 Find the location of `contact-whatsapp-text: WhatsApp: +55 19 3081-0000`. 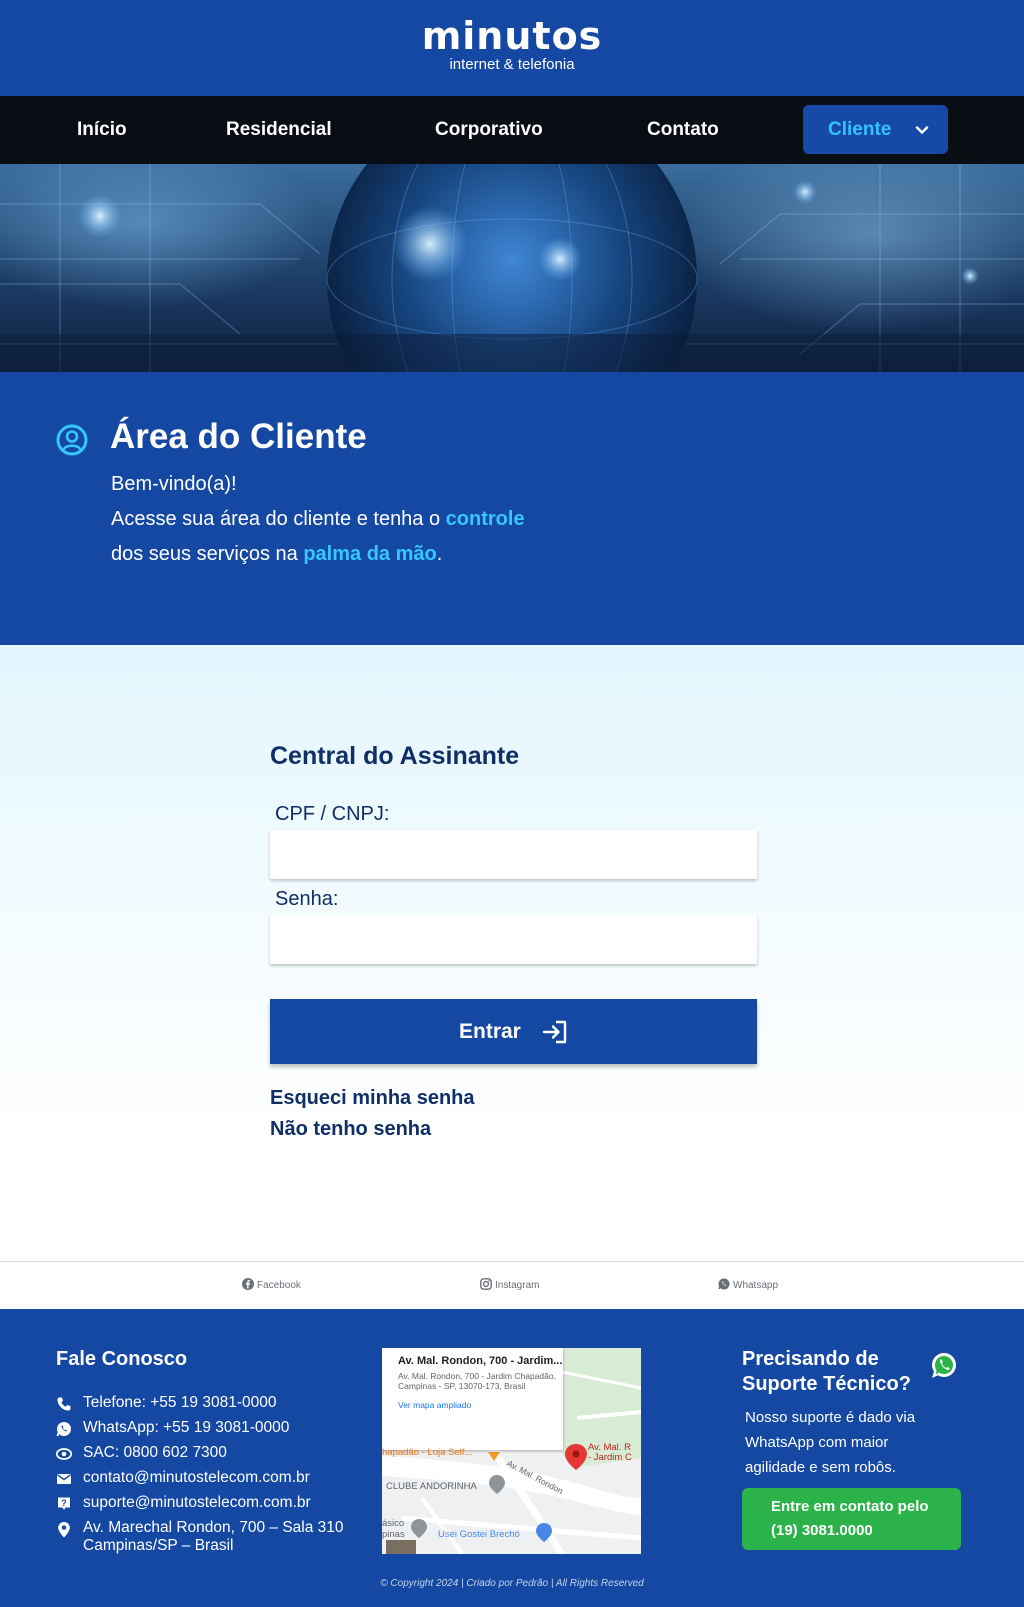

contact-whatsapp-text: WhatsApp: +55 19 3081-0000 is located at coordinates (186, 1427).